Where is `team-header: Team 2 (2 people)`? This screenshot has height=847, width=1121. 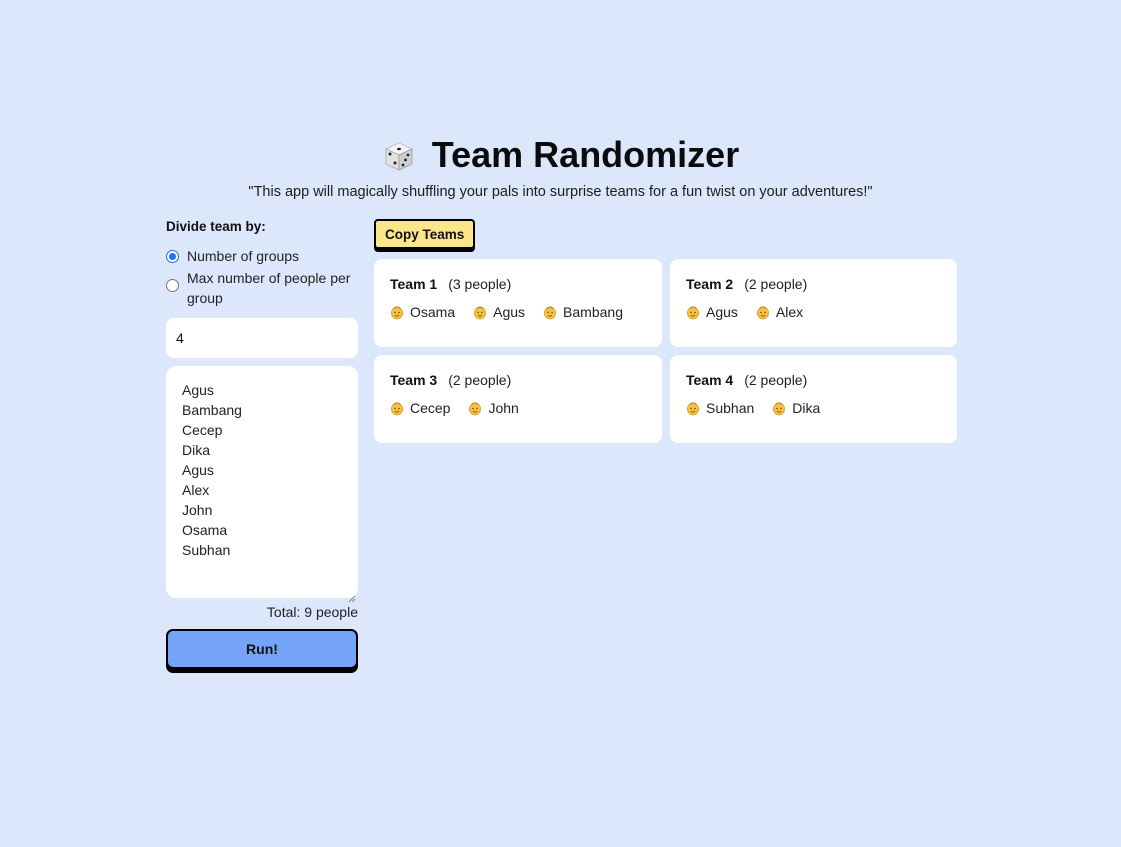 team-header: Team 2 (2 people) is located at coordinates (813, 284).